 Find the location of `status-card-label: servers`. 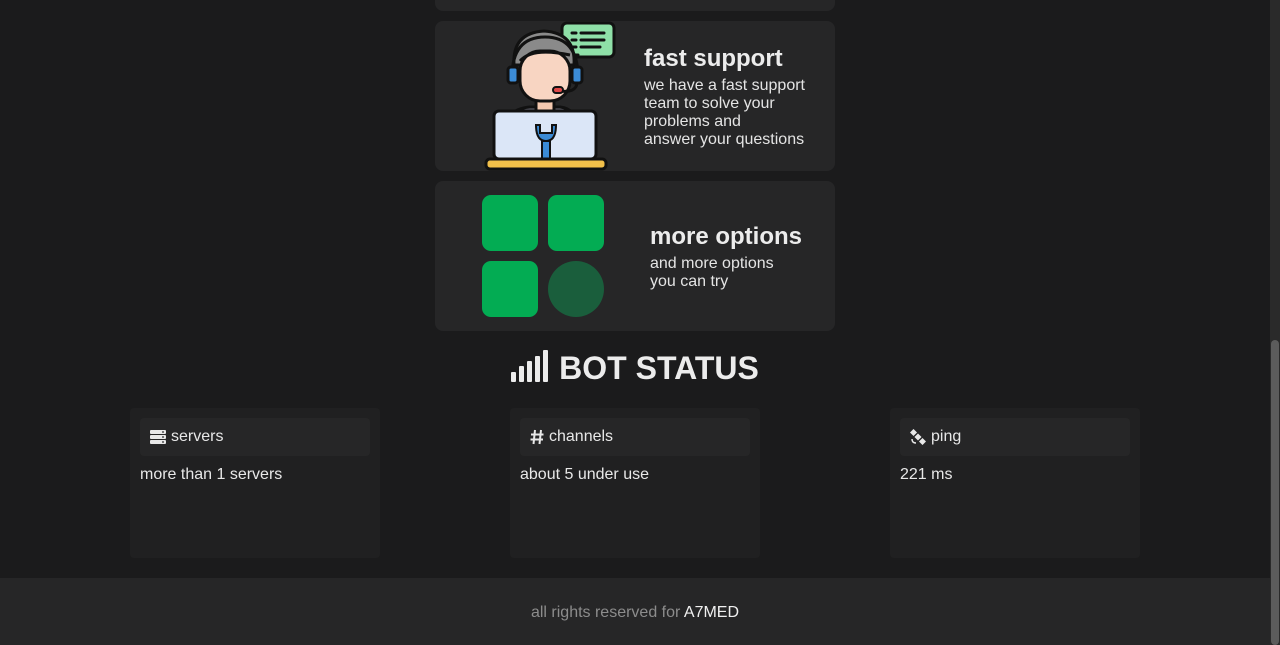

status-card-label: servers is located at coordinates (197, 436).